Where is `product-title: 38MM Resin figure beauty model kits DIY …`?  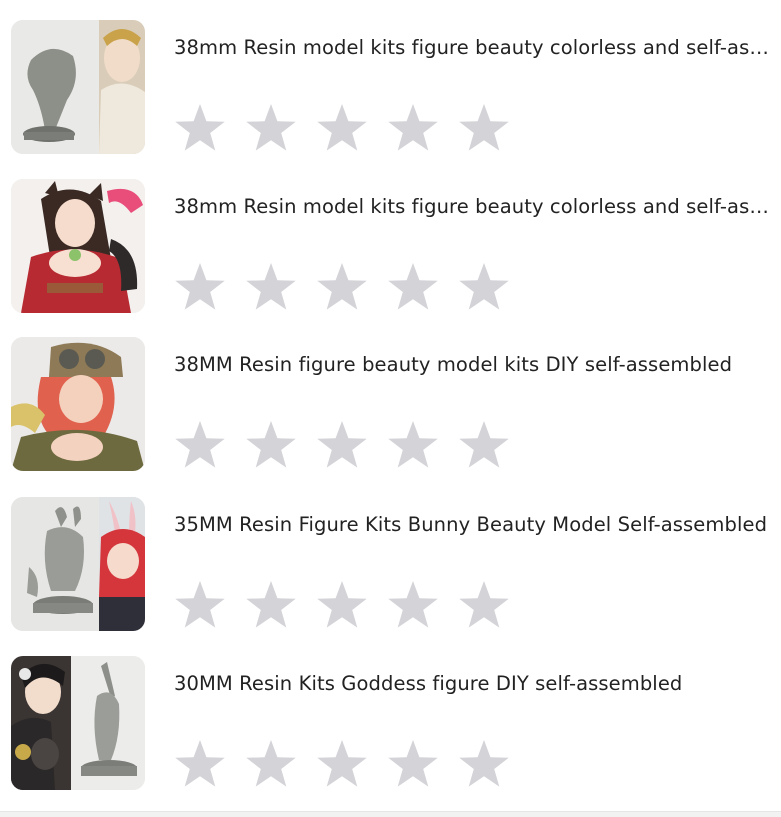 product-title: 38MM Resin figure beauty model kits DIY … is located at coordinates (476, 365).